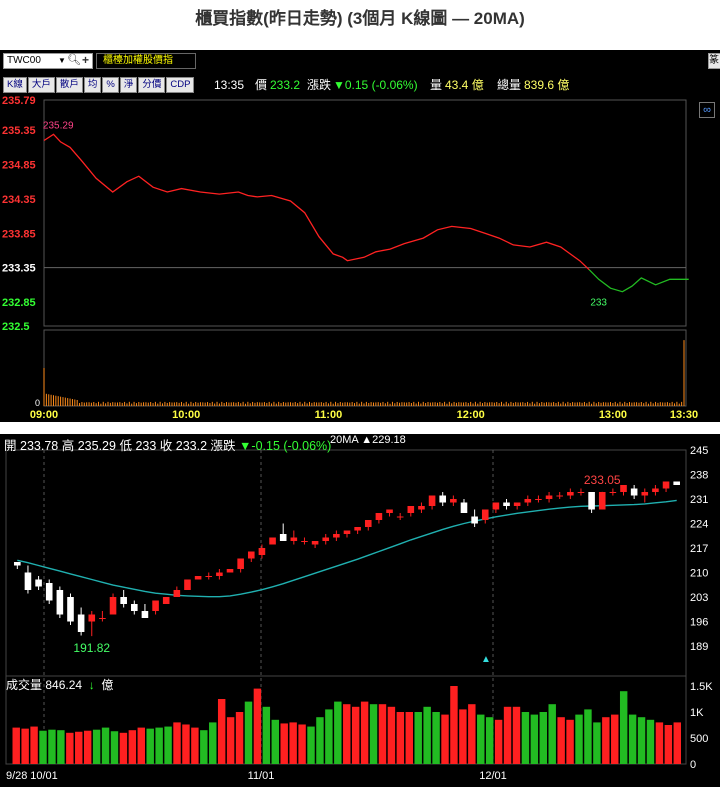  Describe the element at coordinates (24, 60) in the screenshot. I see `ticker-value: TWC00` at that location.